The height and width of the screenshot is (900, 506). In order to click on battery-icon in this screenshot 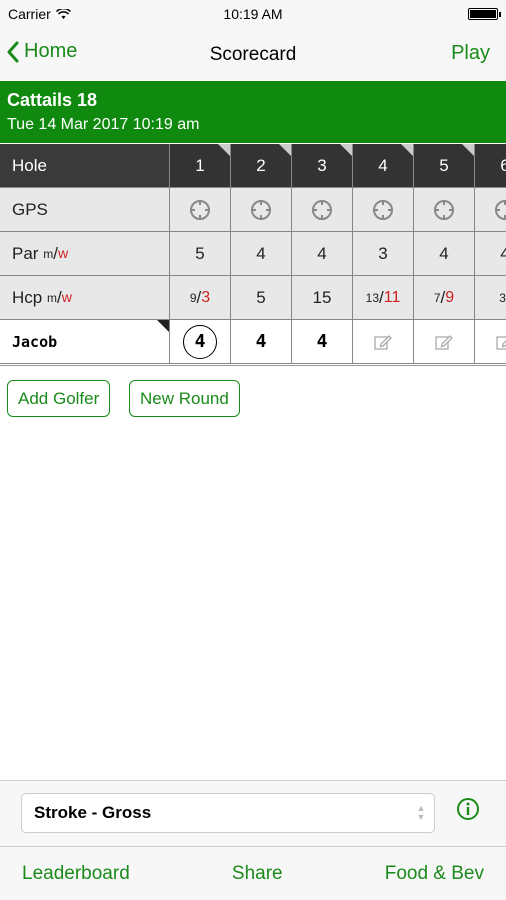, I will do `click(484, 14)`.